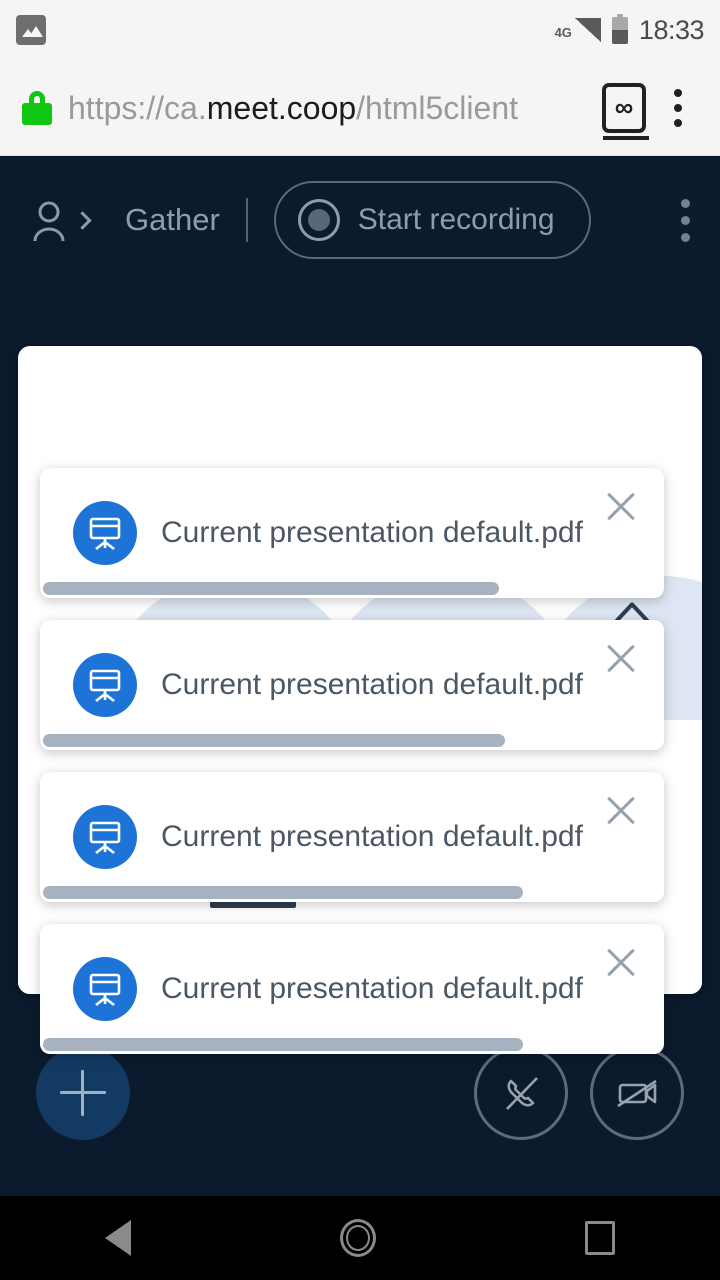  What do you see at coordinates (281, 107) in the screenshot?
I see `url-host: meet.coop` at bounding box center [281, 107].